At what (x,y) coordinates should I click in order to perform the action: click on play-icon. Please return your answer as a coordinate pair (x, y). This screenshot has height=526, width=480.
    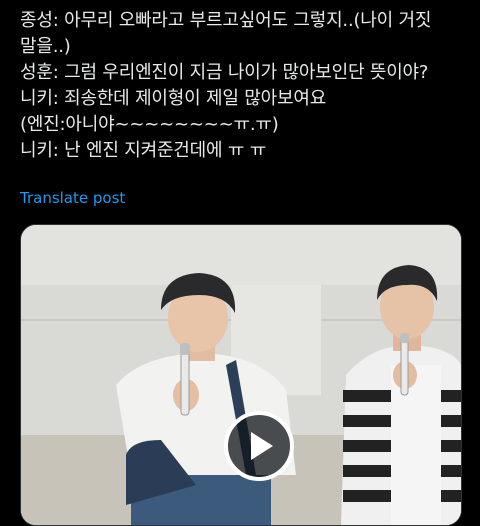
    Looking at the image, I should click on (262, 446).